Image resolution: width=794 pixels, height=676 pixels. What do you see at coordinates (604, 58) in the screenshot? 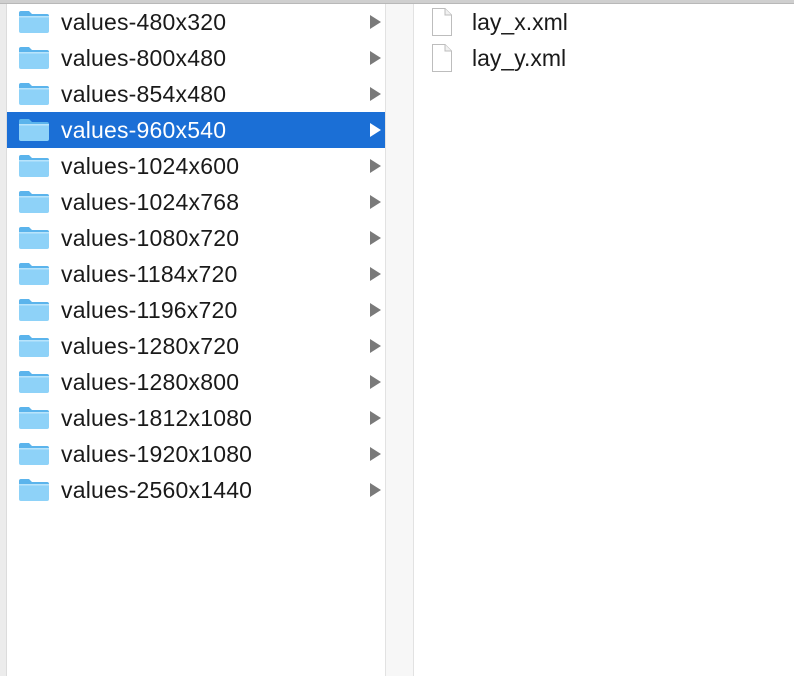
I see `file-row: lay_y.xml` at bounding box center [604, 58].